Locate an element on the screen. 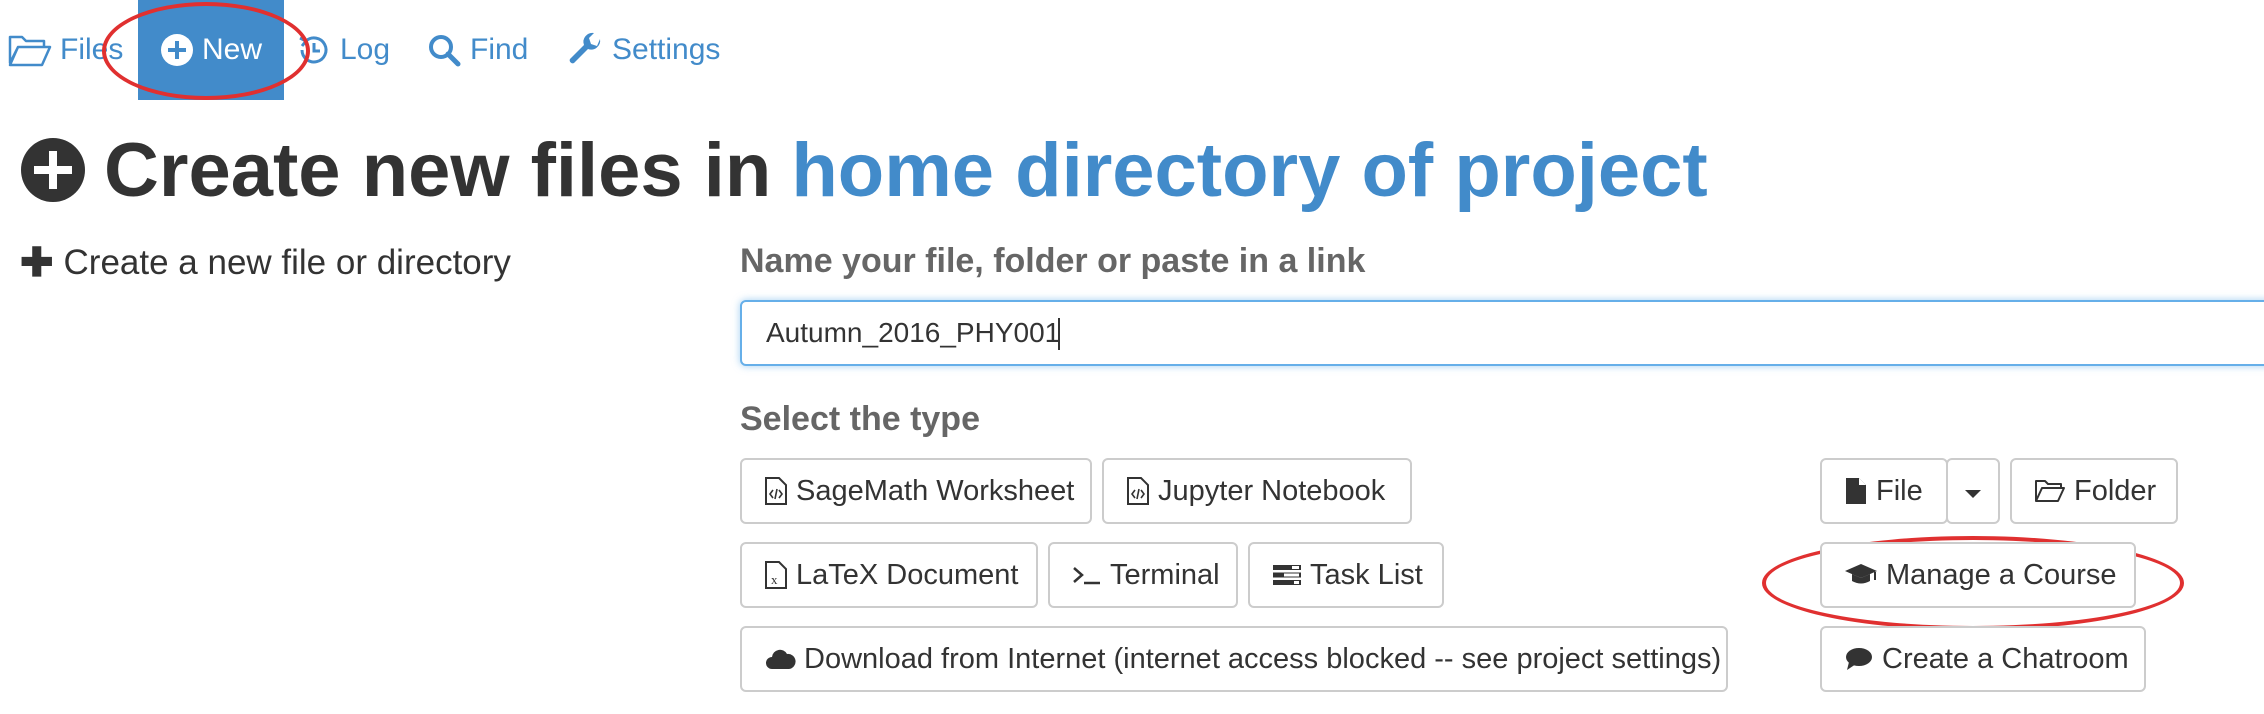 This screenshot has width=2264, height=714. graduation-cap-icon is located at coordinates (1861, 575).